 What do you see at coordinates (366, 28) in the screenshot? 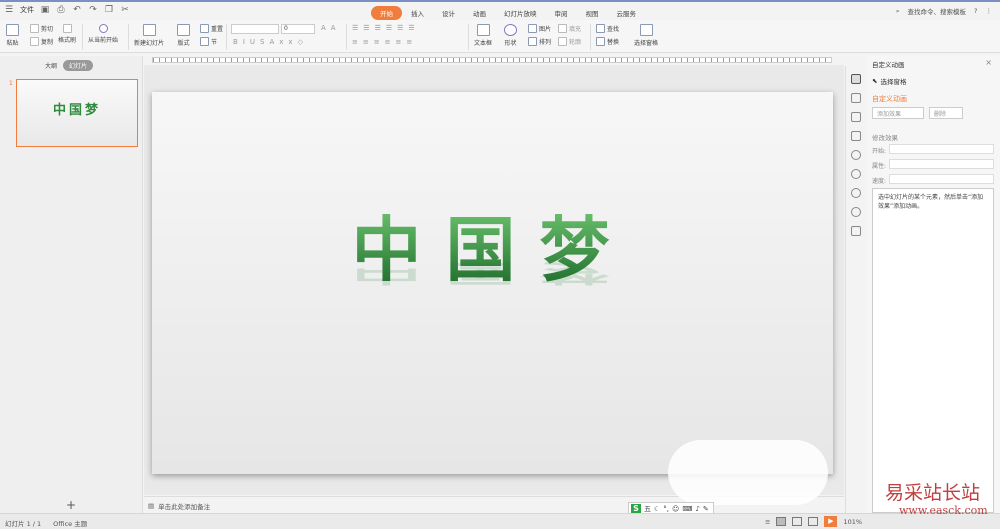
I see `numbering-icon: ☰` at bounding box center [366, 28].